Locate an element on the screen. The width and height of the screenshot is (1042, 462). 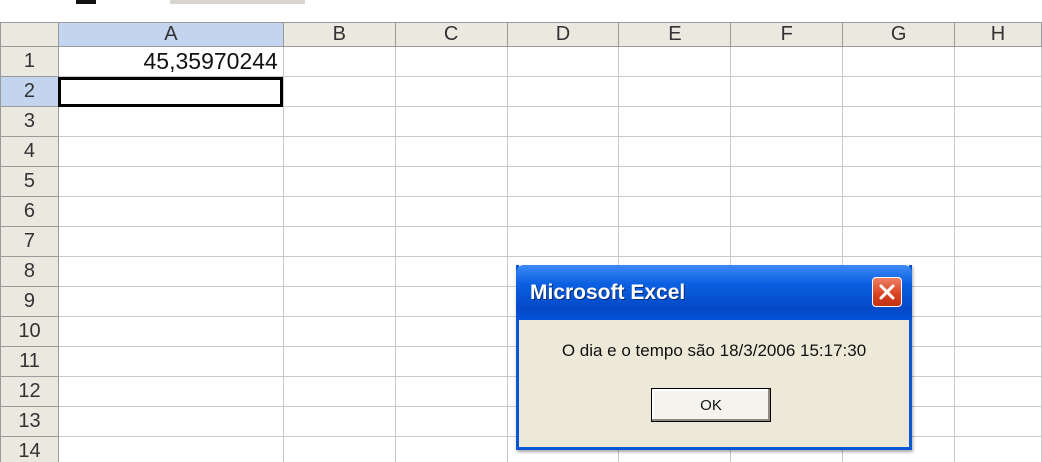
dialog-close-button is located at coordinates (887, 292).